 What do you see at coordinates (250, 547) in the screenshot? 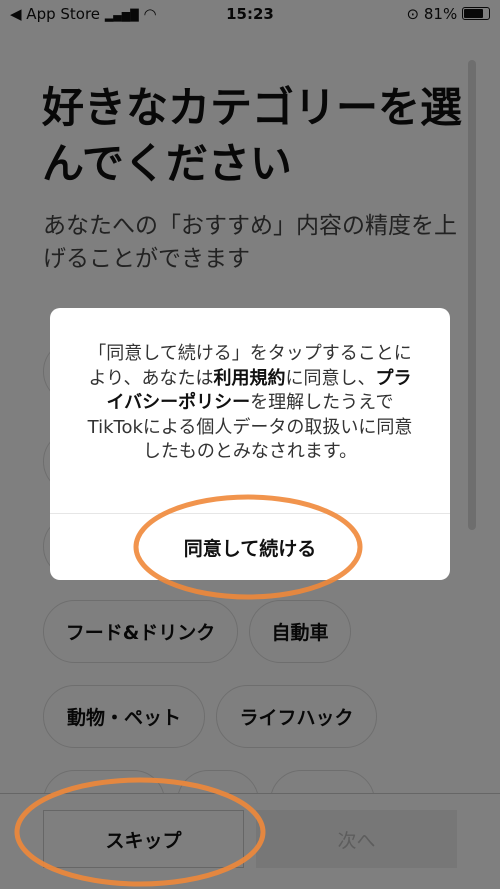
I see `agree-continue-button: 同意して続ける` at bounding box center [250, 547].